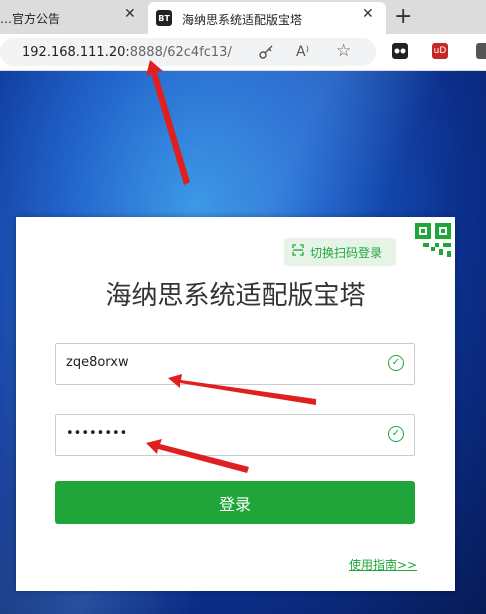 The height and width of the screenshot is (614, 486). What do you see at coordinates (428, 244) in the screenshot?
I see `qr-code-icon` at bounding box center [428, 244].